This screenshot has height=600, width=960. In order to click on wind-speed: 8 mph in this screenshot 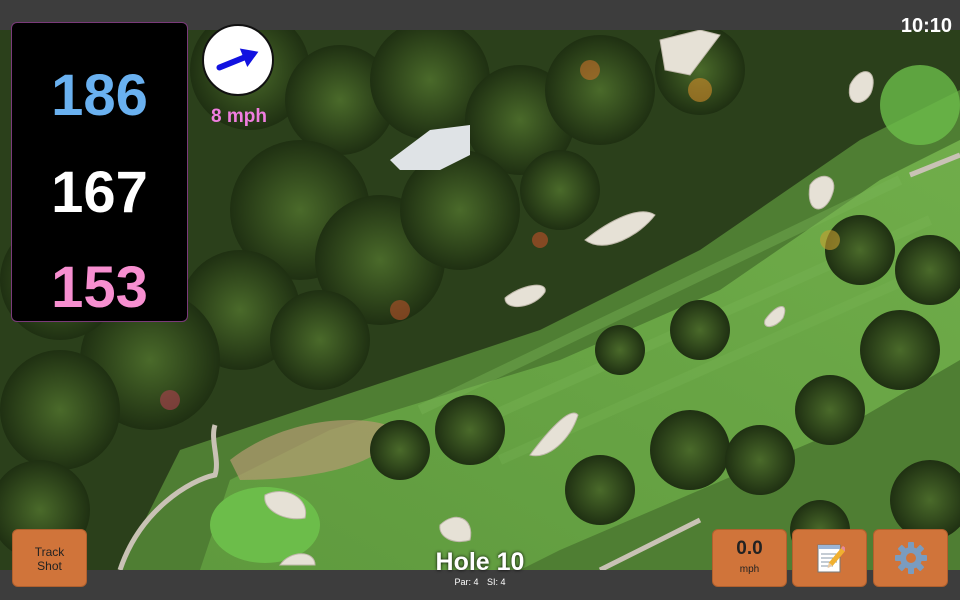, I will do `click(239, 116)`.